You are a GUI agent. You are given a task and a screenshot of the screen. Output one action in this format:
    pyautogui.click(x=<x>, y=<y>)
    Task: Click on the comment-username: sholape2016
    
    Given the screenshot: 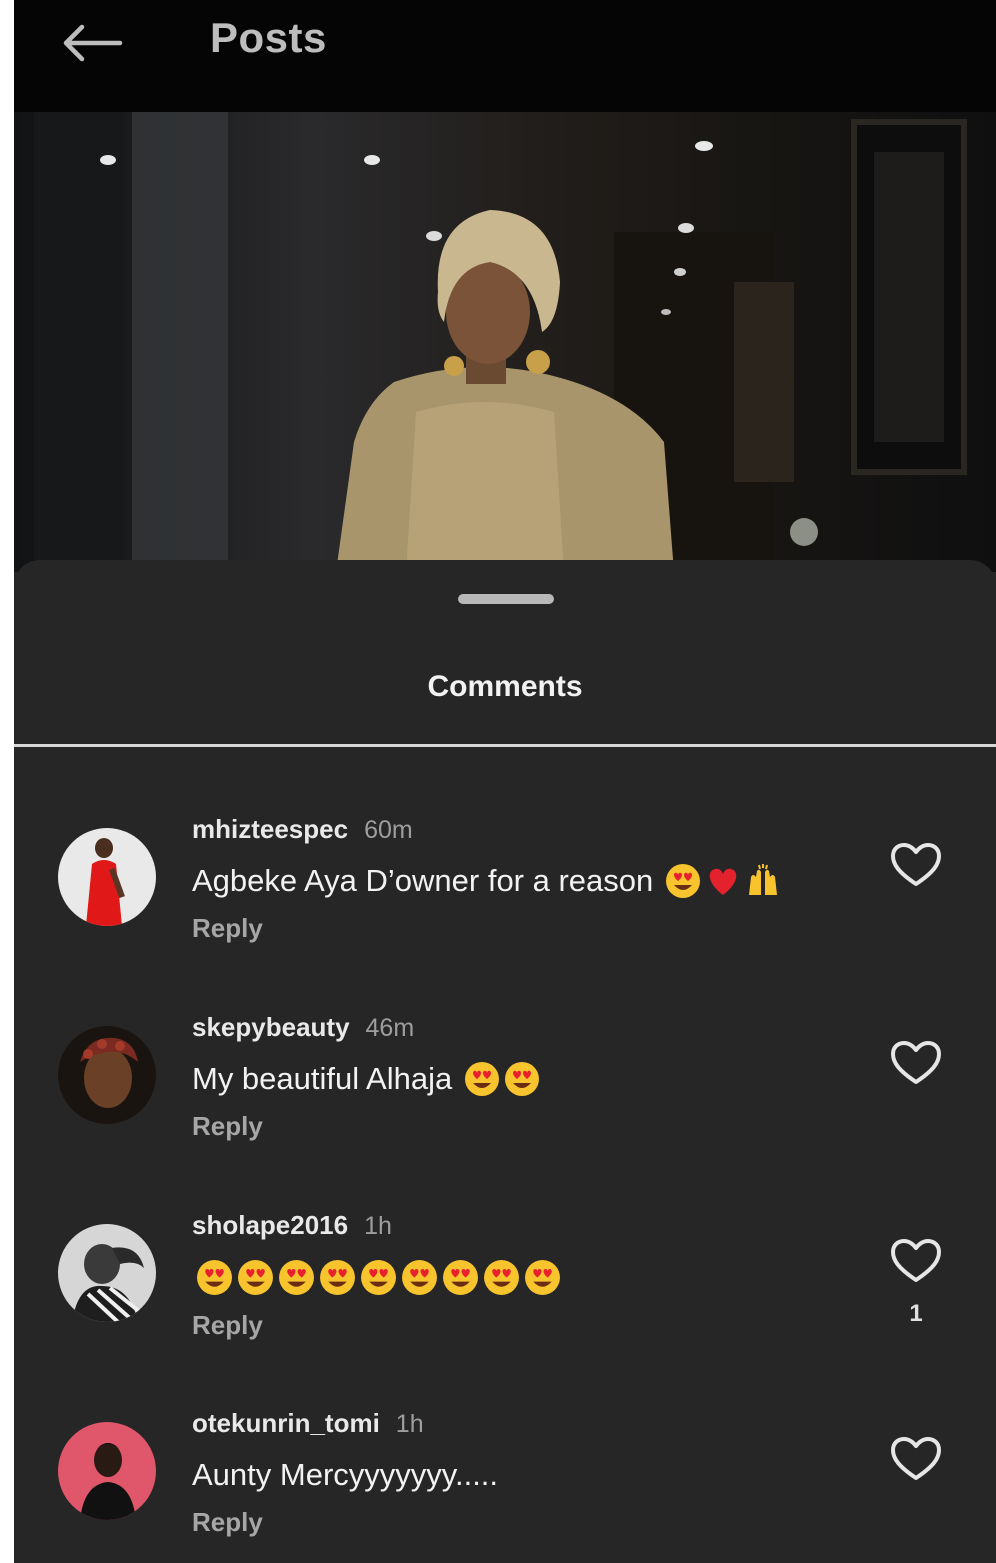 What is the action you would take?
    pyautogui.click(x=270, y=1225)
    